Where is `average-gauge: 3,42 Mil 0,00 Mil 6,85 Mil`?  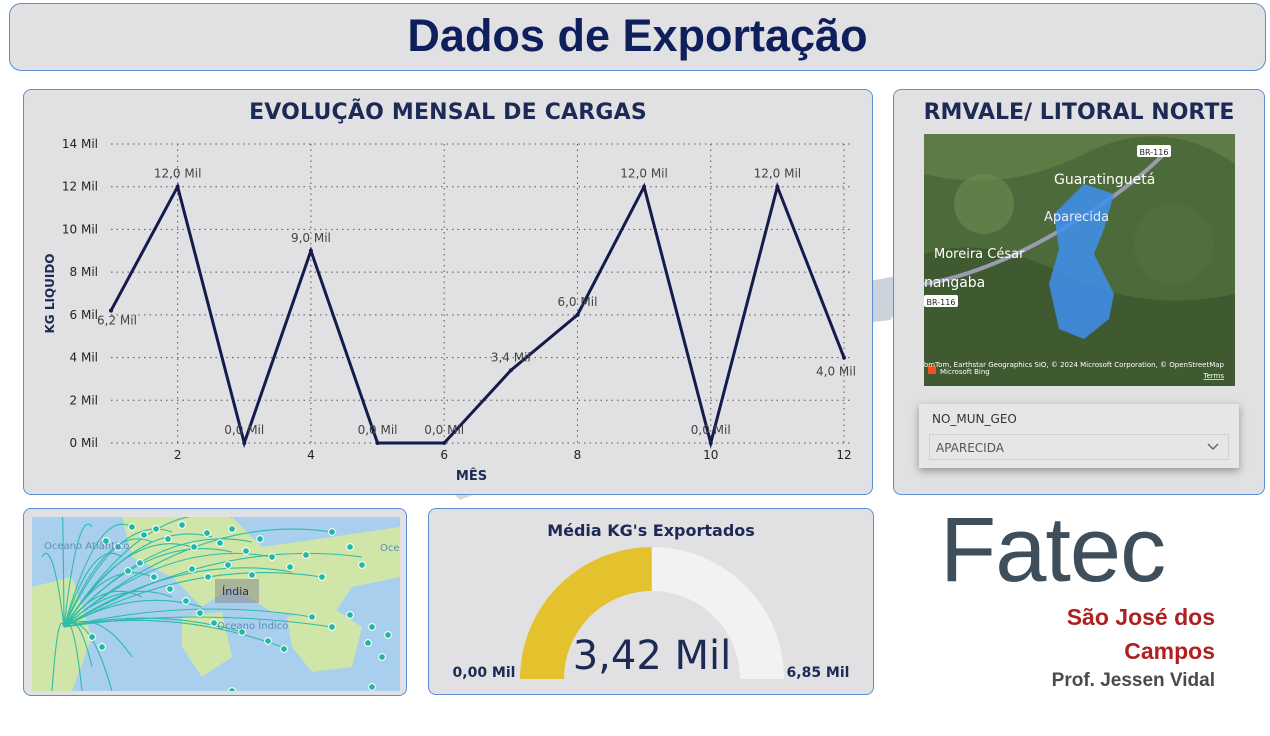 average-gauge: 3,42 Mil 0,00 Mil 6,85 Mil is located at coordinates (652, 602).